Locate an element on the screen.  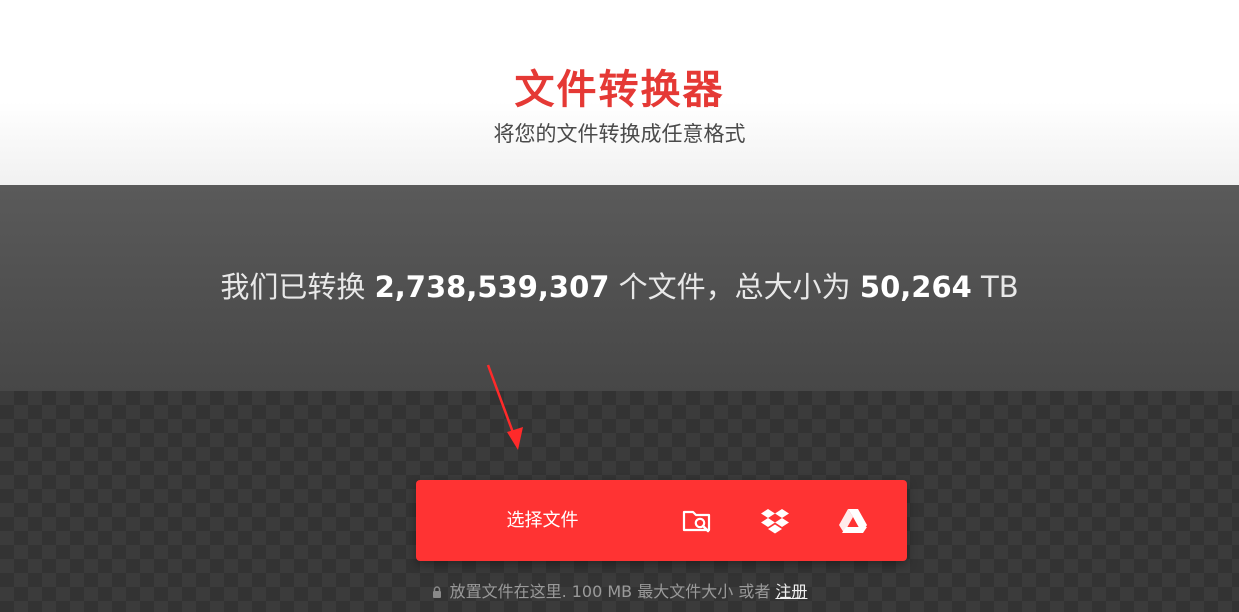
google-drive-icon is located at coordinates (853, 520).